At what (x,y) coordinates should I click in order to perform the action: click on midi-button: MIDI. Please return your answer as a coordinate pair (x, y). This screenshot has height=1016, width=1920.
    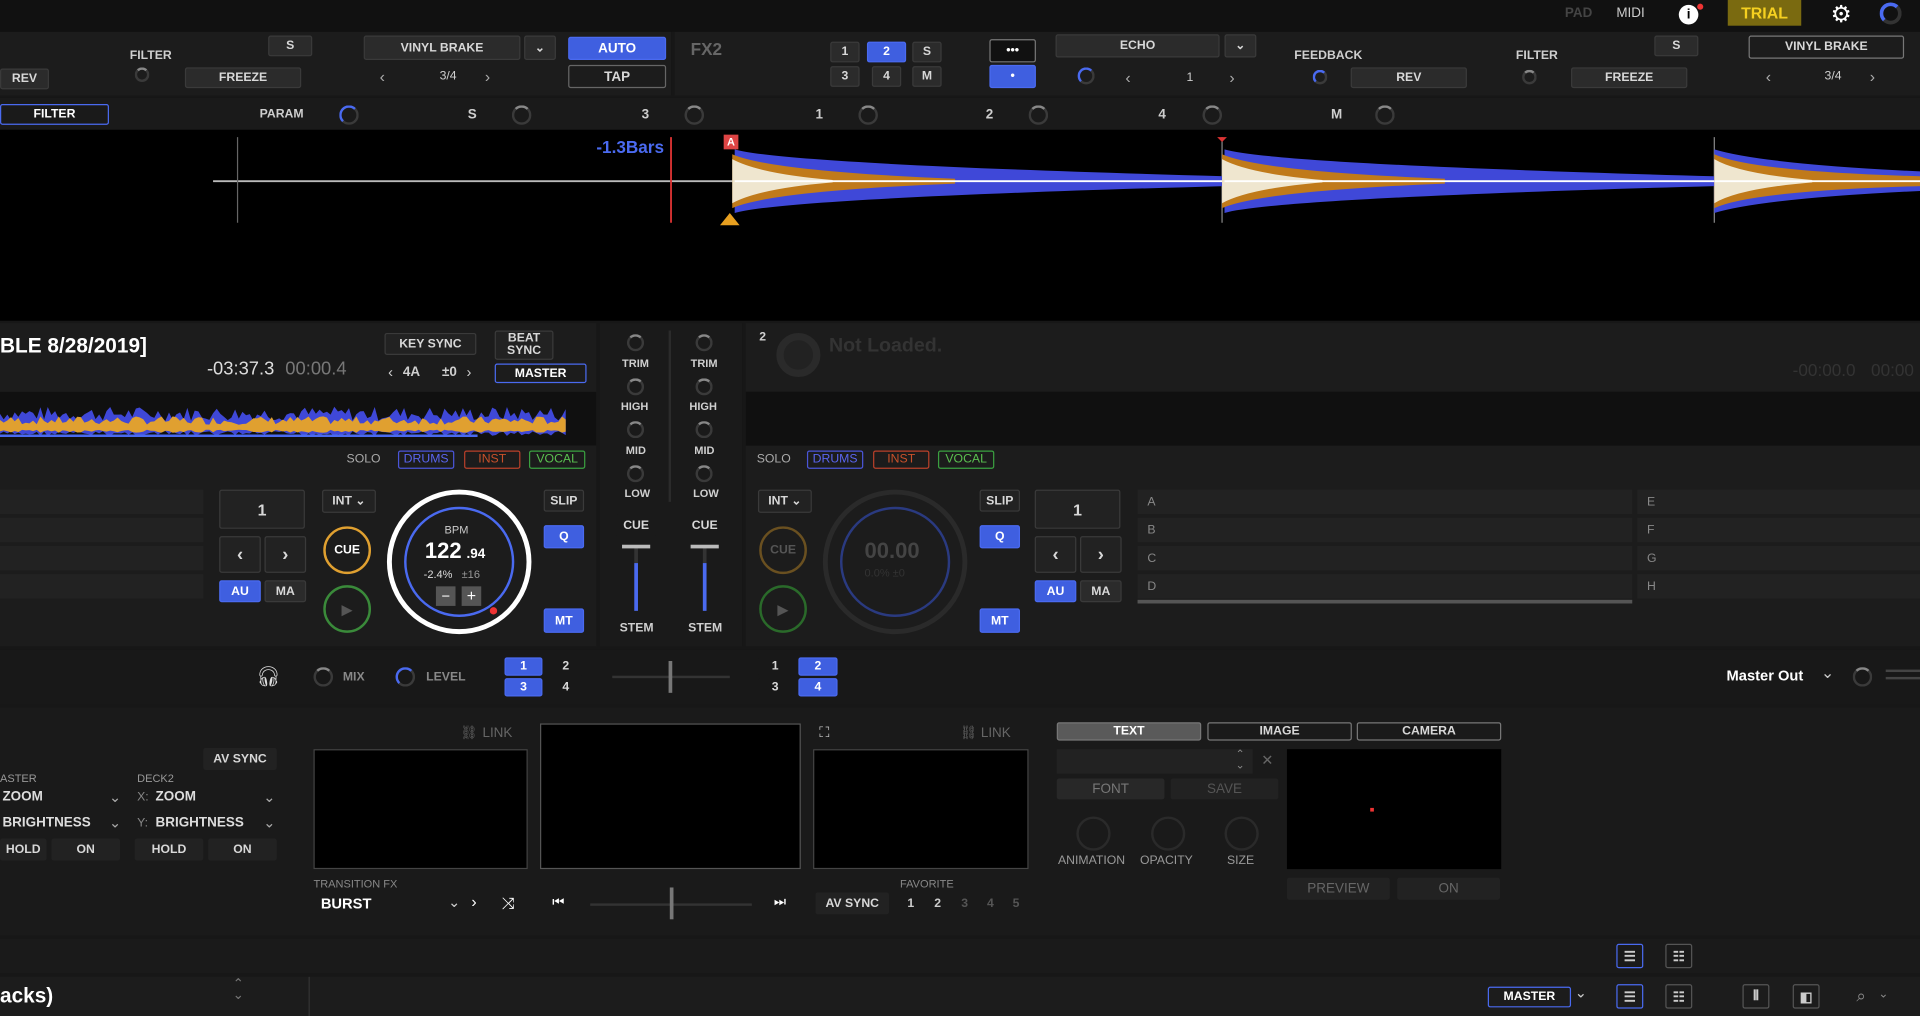
    Looking at the image, I should click on (1630, 13).